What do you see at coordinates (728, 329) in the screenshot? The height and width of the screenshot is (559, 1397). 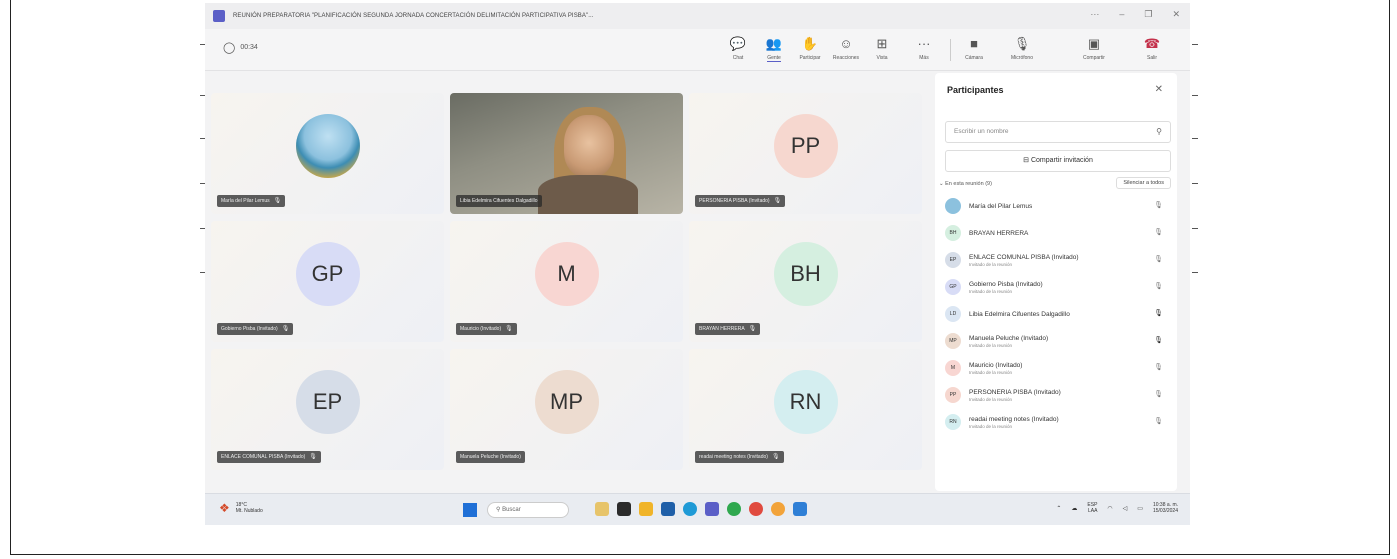 I see `participant-name-tag: BRAYAN HERRERA 🎙` at bounding box center [728, 329].